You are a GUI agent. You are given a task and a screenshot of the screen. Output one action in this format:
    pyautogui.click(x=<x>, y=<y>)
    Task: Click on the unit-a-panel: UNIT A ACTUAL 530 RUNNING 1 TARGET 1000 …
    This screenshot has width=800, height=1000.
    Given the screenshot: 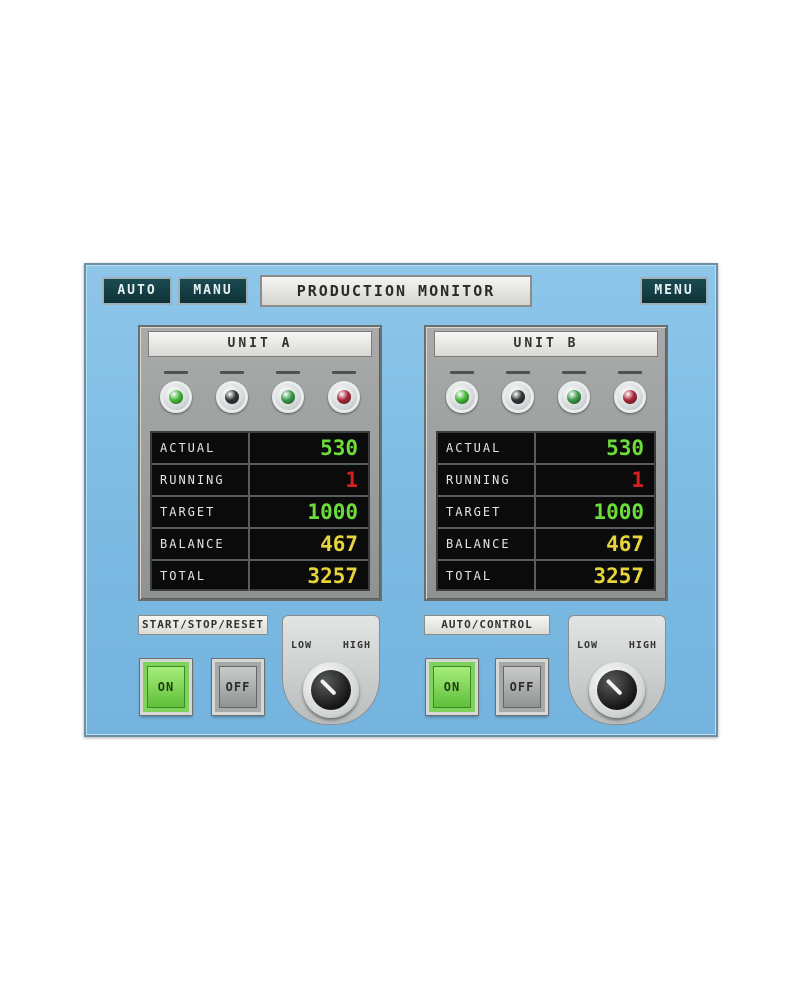 What is the action you would take?
    pyautogui.click(x=260, y=463)
    